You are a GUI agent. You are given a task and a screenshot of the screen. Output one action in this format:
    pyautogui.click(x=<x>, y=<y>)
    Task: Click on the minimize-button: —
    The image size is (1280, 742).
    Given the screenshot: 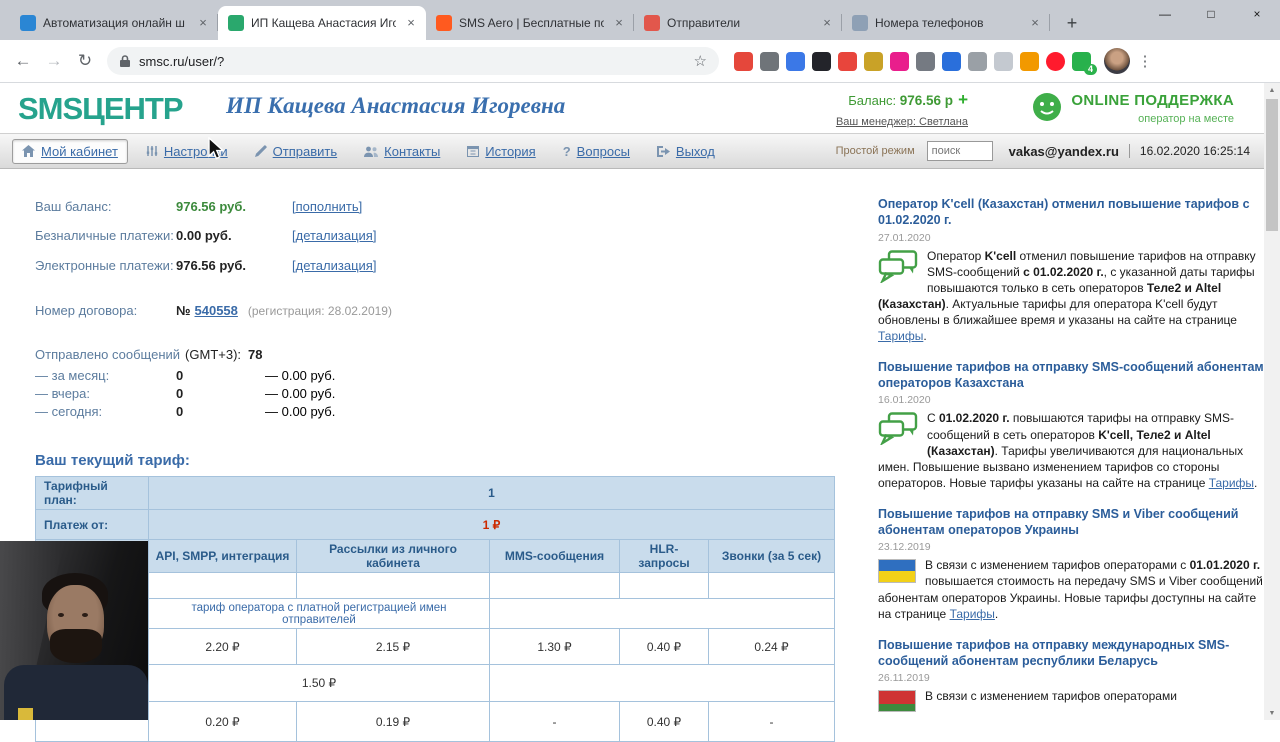 What is the action you would take?
    pyautogui.click(x=1165, y=14)
    